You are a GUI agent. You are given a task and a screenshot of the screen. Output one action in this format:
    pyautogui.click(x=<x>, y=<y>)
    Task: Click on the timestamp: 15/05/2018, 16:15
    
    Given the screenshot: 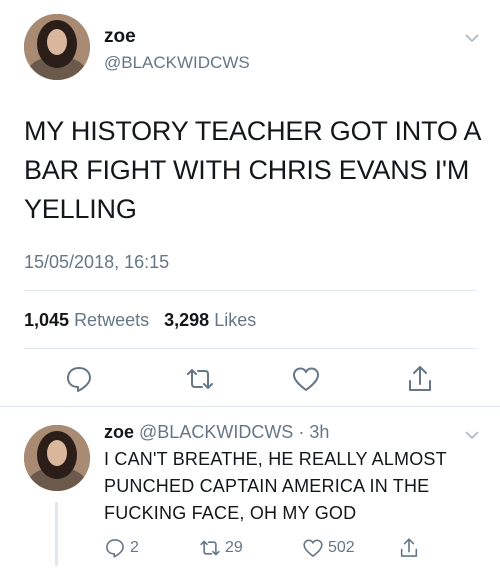 What is the action you would take?
    pyautogui.click(x=96, y=262)
    